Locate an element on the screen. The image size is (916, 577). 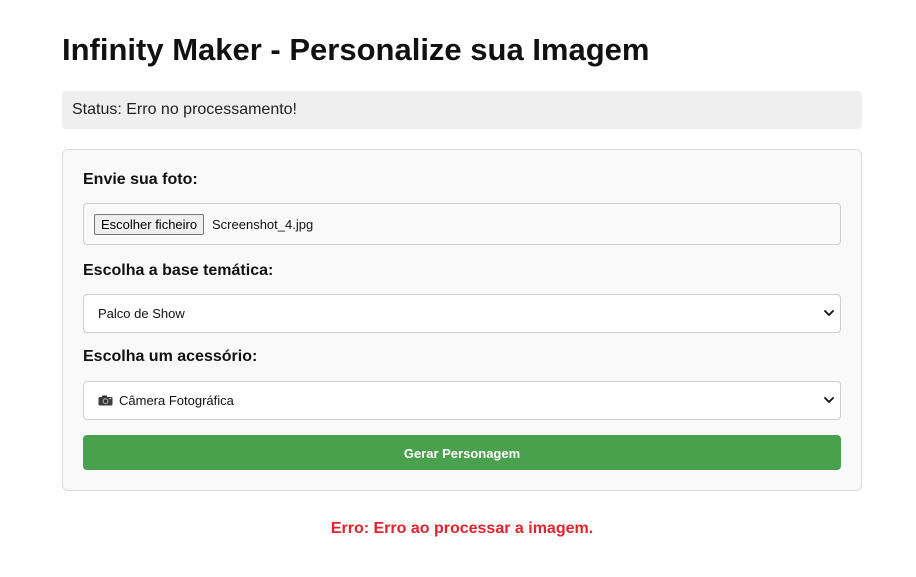
accessory-label: Escolha um acessório: is located at coordinates (170, 356).